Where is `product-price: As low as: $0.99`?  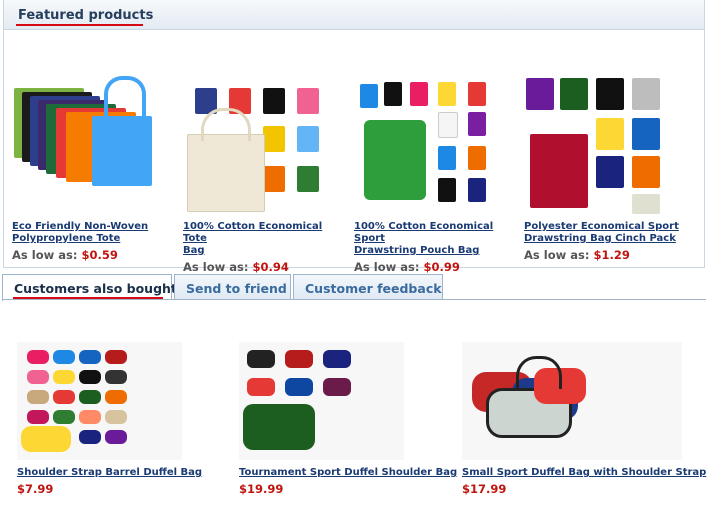
product-price: As low as: $0.99 is located at coordinates (407, 267).